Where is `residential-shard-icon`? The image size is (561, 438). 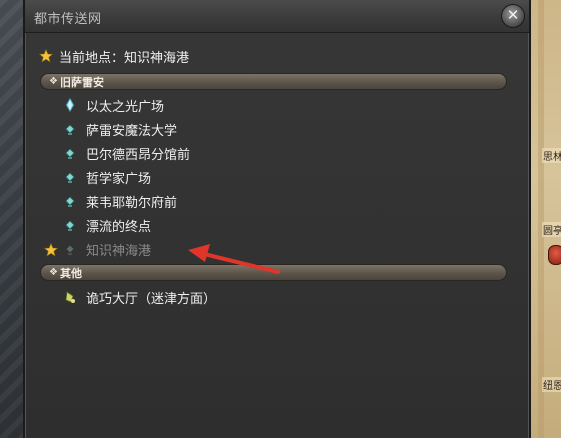 residential-shard-icon is located at coordinates (70, 297).